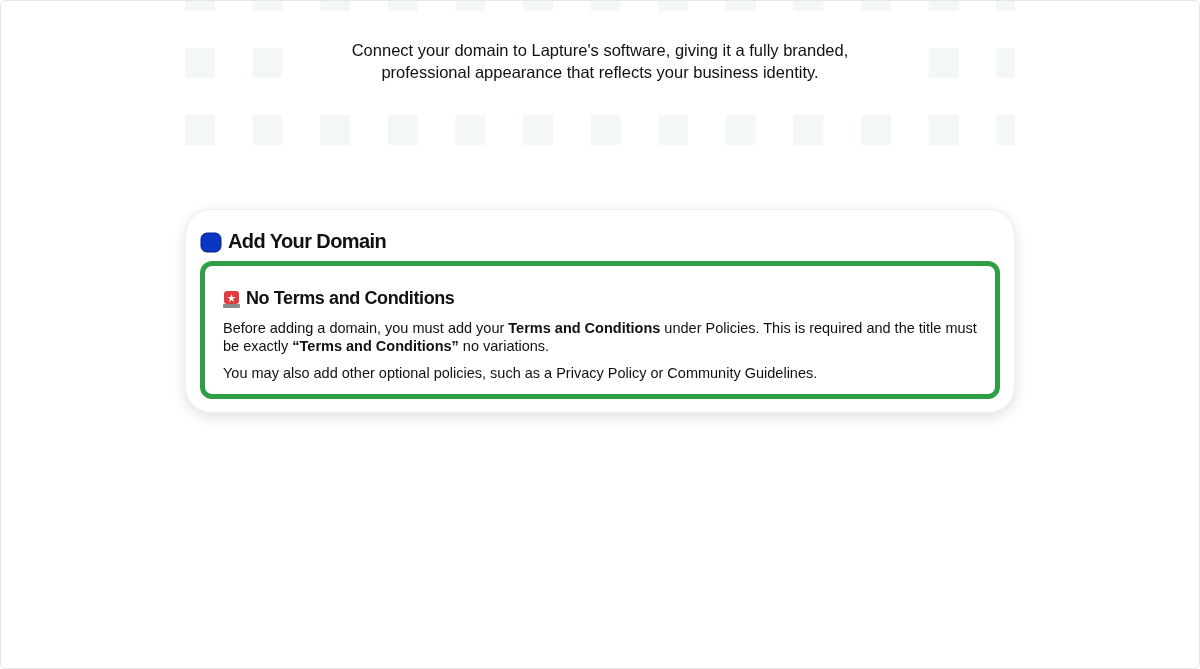  What do you see at coordinates (211, 241) in the screenshot?
I see `rounded-square-icon` at bounding box center [211, 241].